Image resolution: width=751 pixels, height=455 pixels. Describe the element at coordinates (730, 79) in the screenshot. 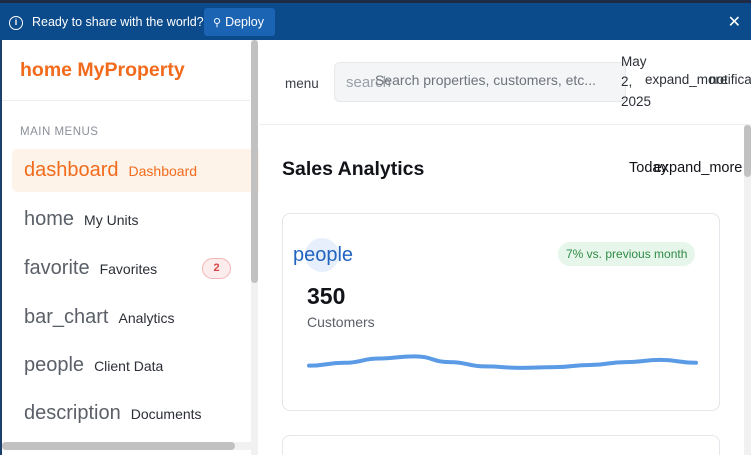

I see `notifications-icon: notifica` at that location.